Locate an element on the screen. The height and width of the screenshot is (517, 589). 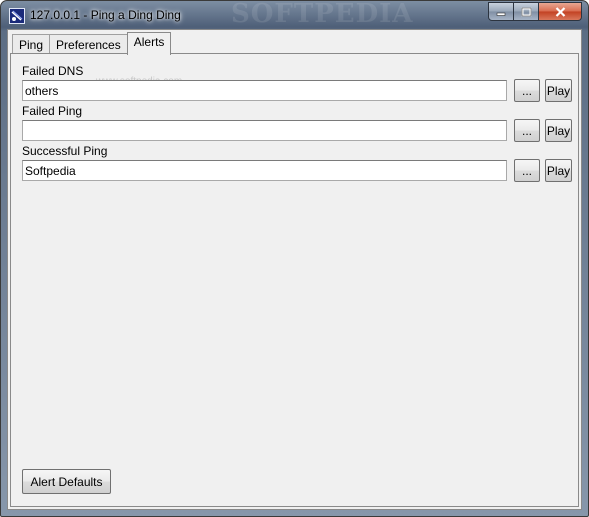
minimize-button is located at coordinates (501, 11).